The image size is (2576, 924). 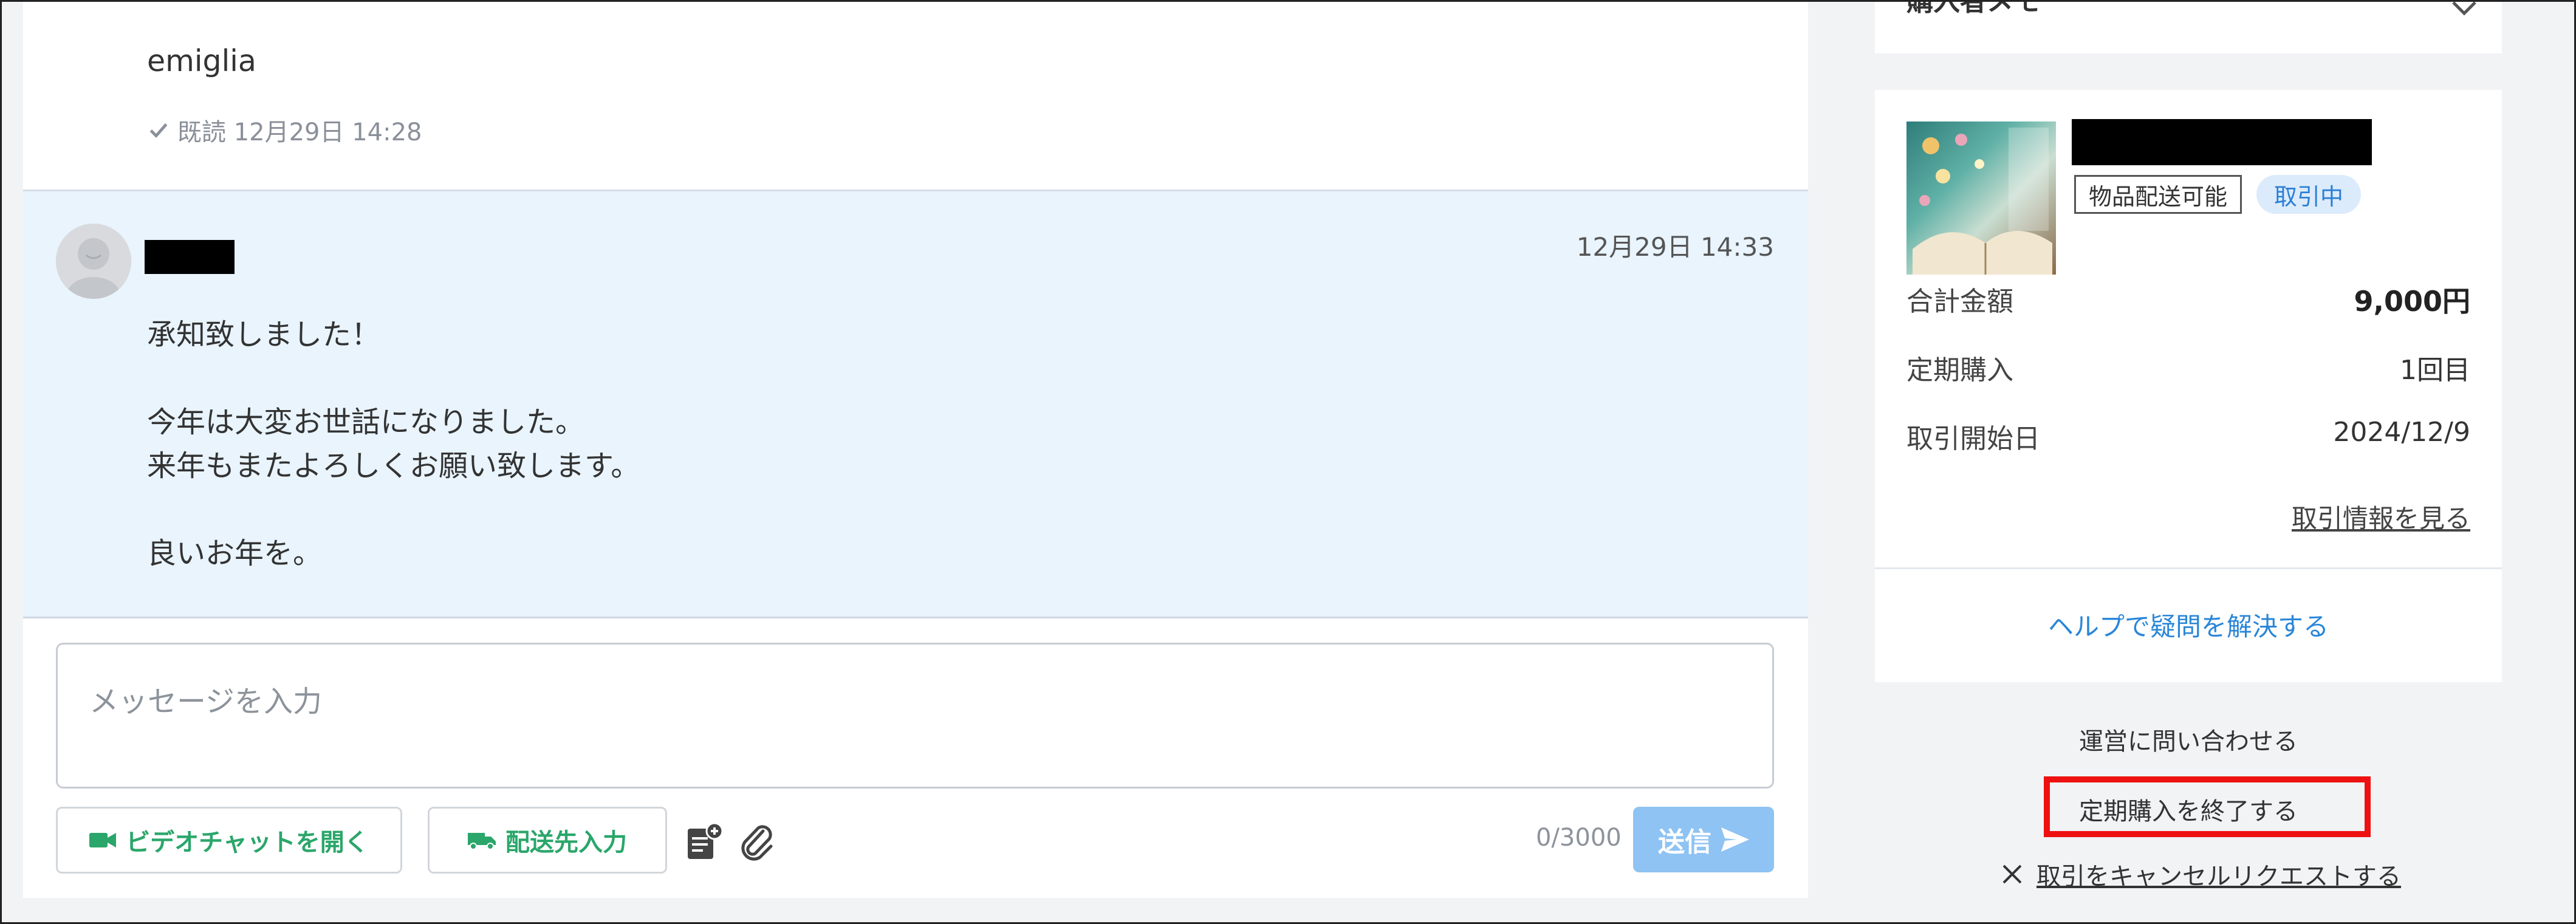 I want to click on contact-support-link: 運営に問い合わせる, so click(x=2188, y=739).